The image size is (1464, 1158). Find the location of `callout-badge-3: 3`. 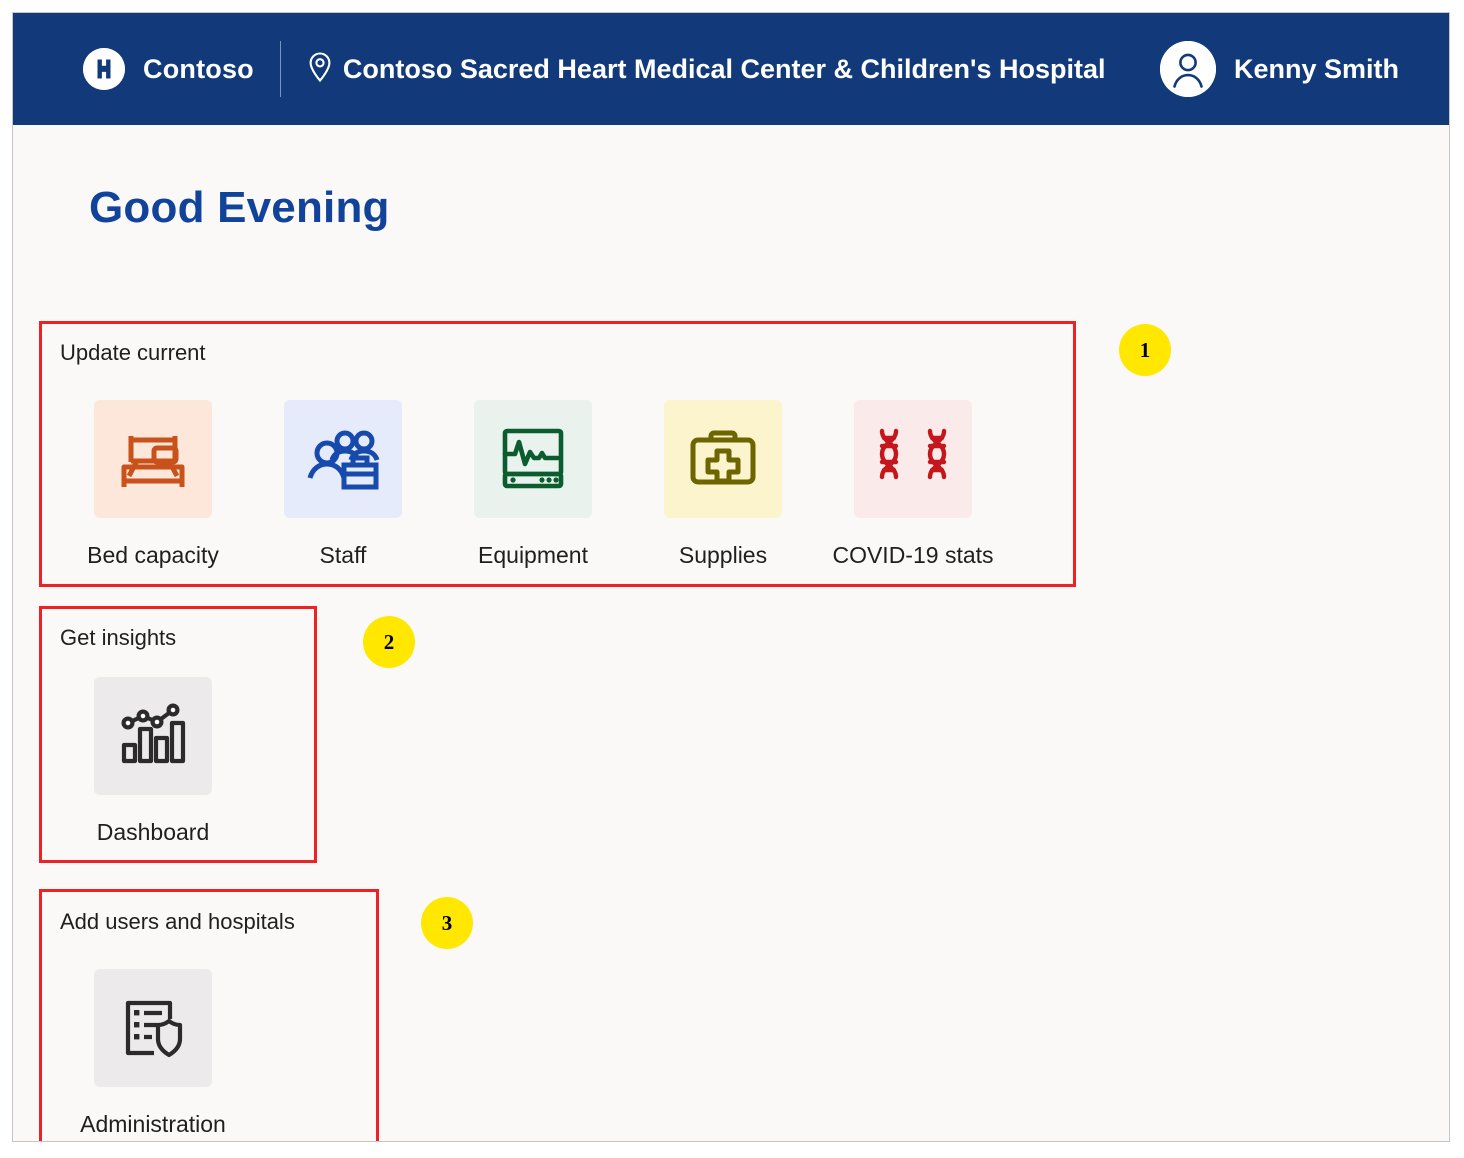

callout-badge-3: 3 is located at coordinates (447, 923).